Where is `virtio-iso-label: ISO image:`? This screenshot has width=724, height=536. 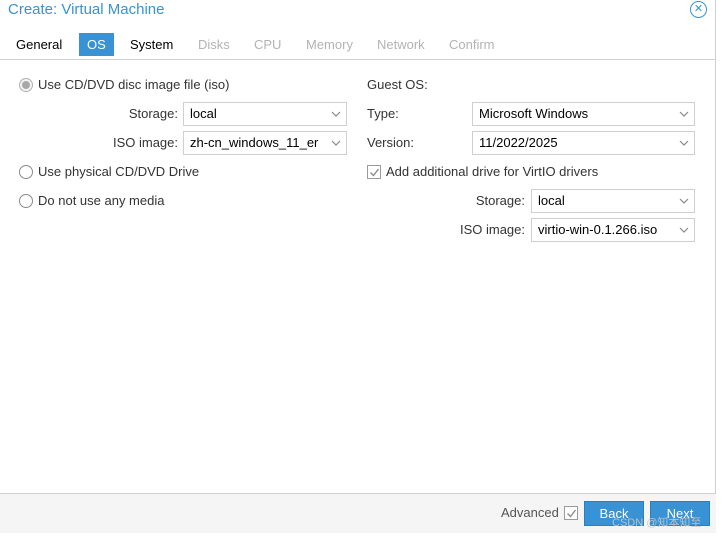 virtio-iso-label: ISO image: is located at coordinates (492, 229).